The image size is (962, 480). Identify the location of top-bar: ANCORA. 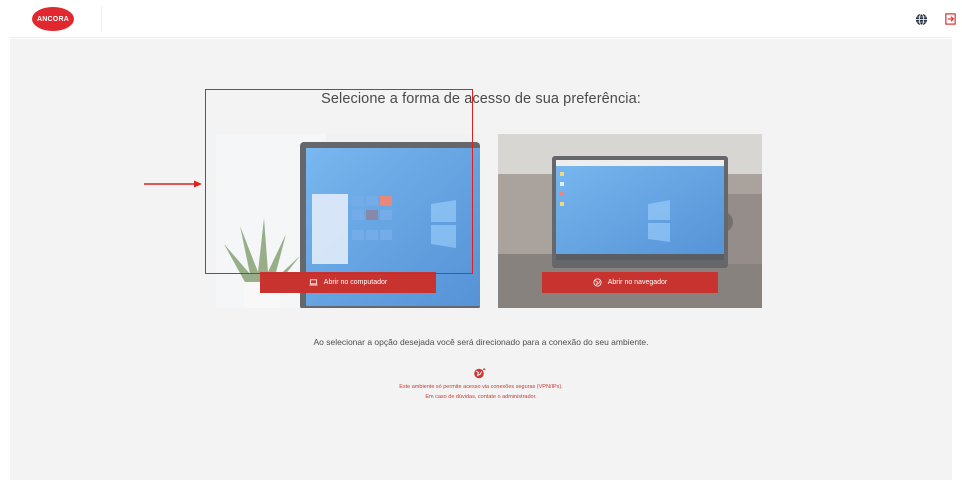
(483, 19).